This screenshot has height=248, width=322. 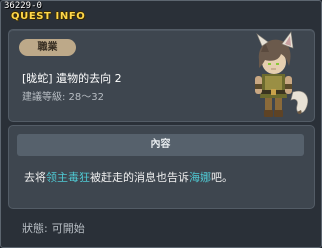 I want to click on recommended-level: 建議等級: 28～32, so click(x=63, y=97).